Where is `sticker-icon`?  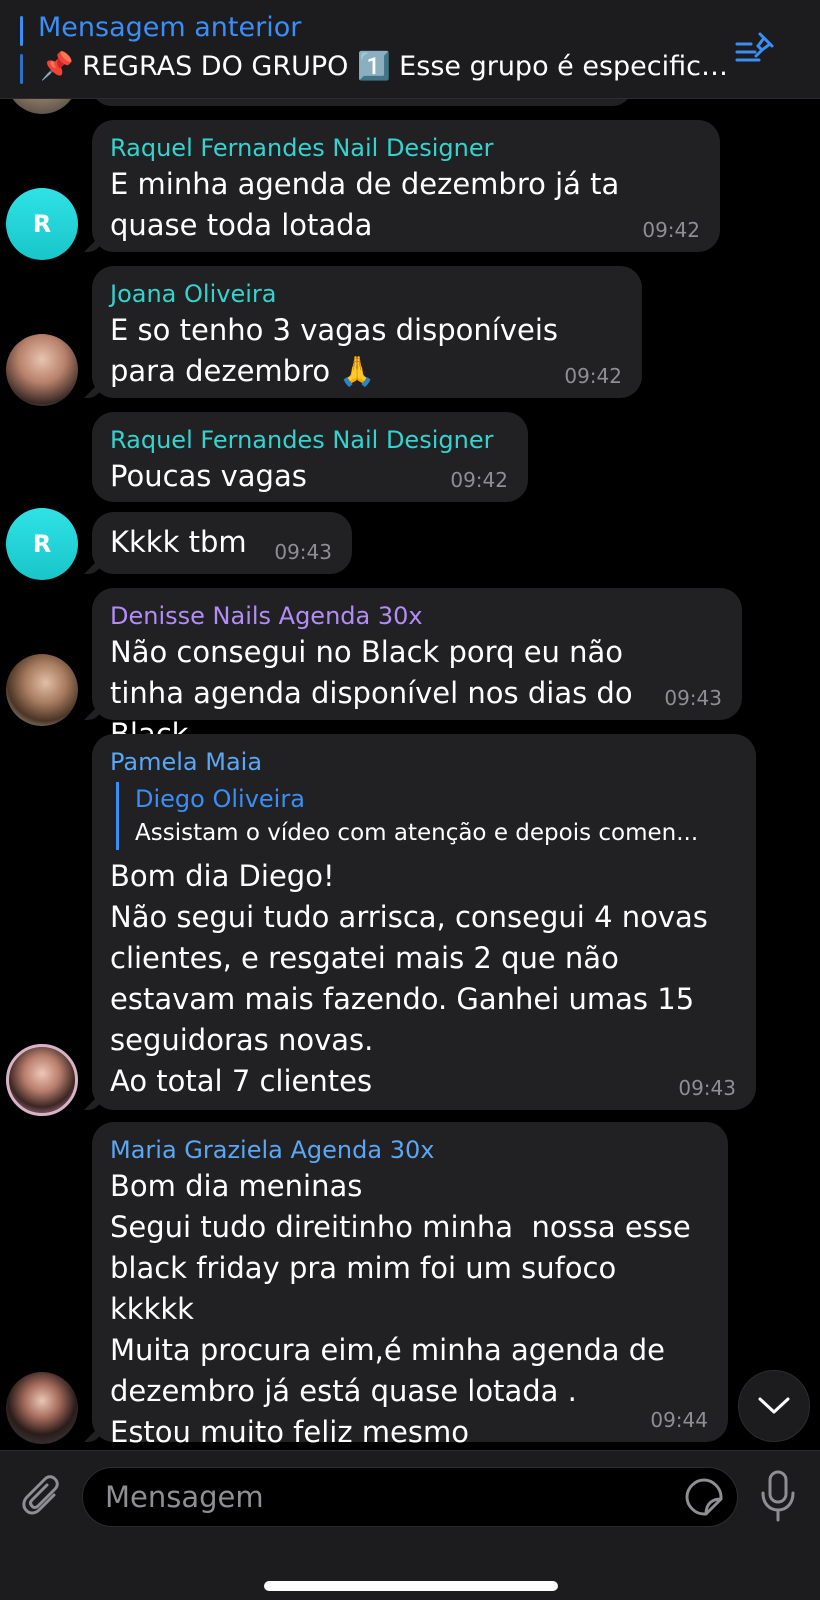 sticker-icon is located at coordinates (704, 1497).